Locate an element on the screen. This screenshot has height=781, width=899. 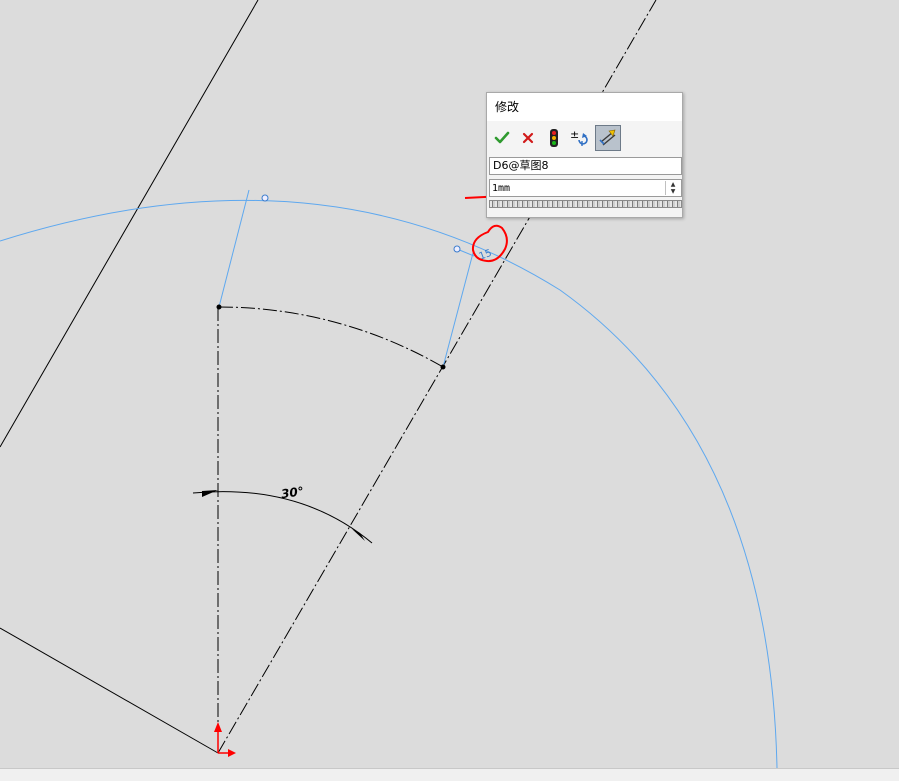
traffic-light-icon is located at coordinates (554, 138).